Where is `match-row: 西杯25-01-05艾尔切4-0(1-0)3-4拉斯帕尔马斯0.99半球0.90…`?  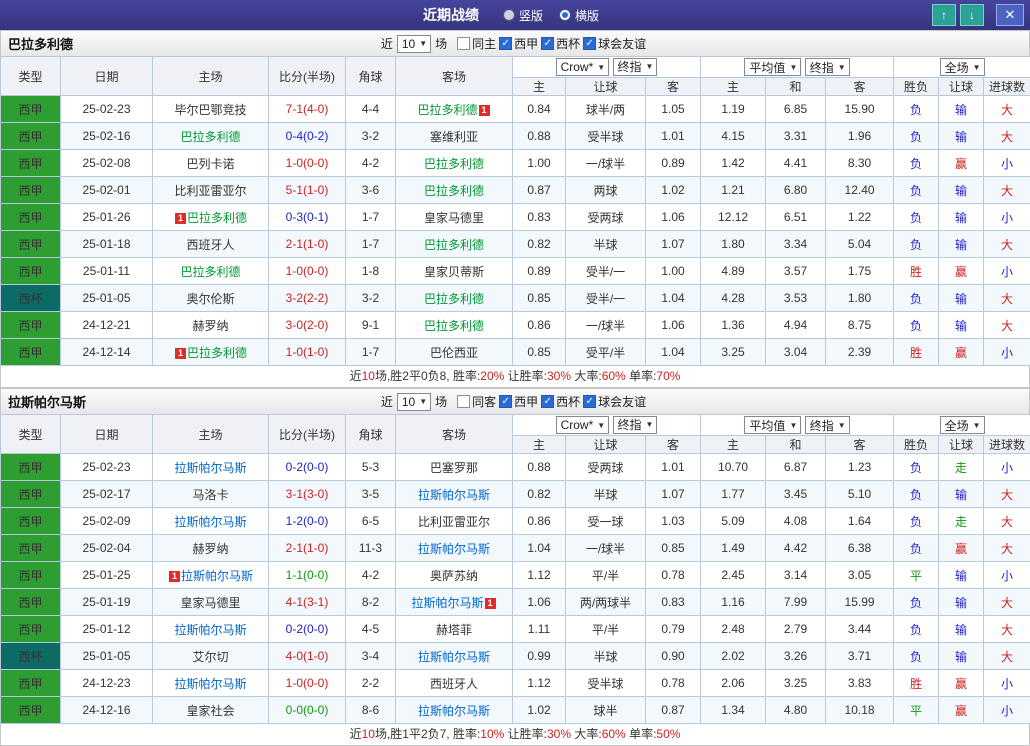 match-row: 西杯25-01-05艾尔切4-0(1-0)3-4拉斯帕尔马斯0.99半球0.90… is located at coordinates (515, 656).